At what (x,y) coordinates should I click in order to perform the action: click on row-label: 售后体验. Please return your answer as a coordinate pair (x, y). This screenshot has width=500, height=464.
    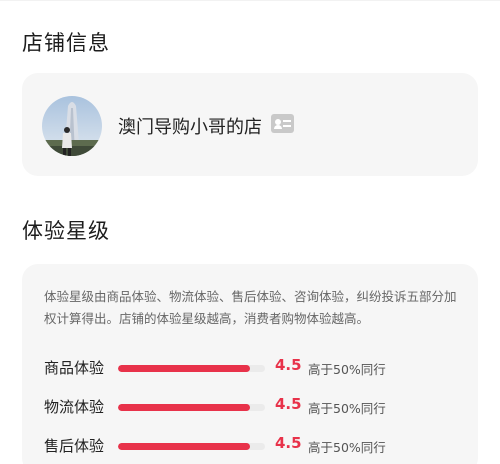
    Looking at the image, I should click on (74, 446).